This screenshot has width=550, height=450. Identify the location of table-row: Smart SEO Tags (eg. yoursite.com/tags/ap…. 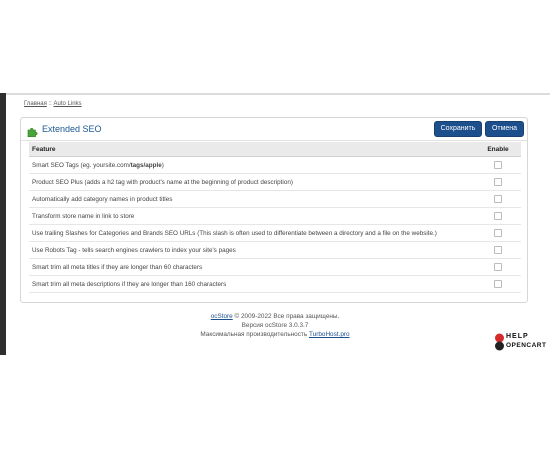
(275, 165).